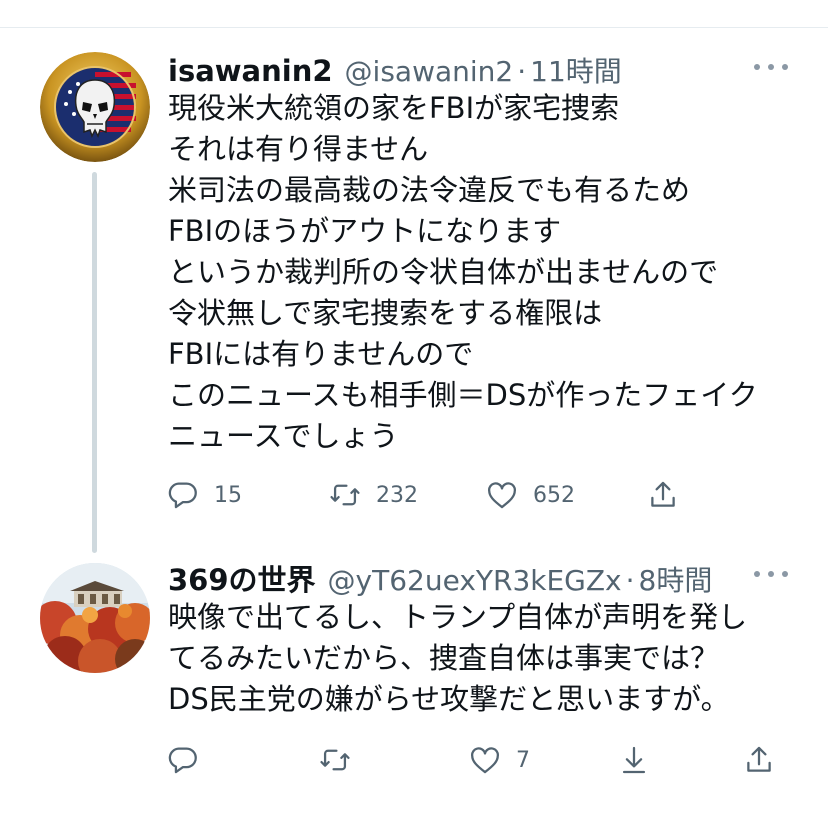 The image size is (828, 819). What do you see at coordinates (576, 70) in the screenshot?
I see `timestamp: 11時間` at bounding box center [576, 70].